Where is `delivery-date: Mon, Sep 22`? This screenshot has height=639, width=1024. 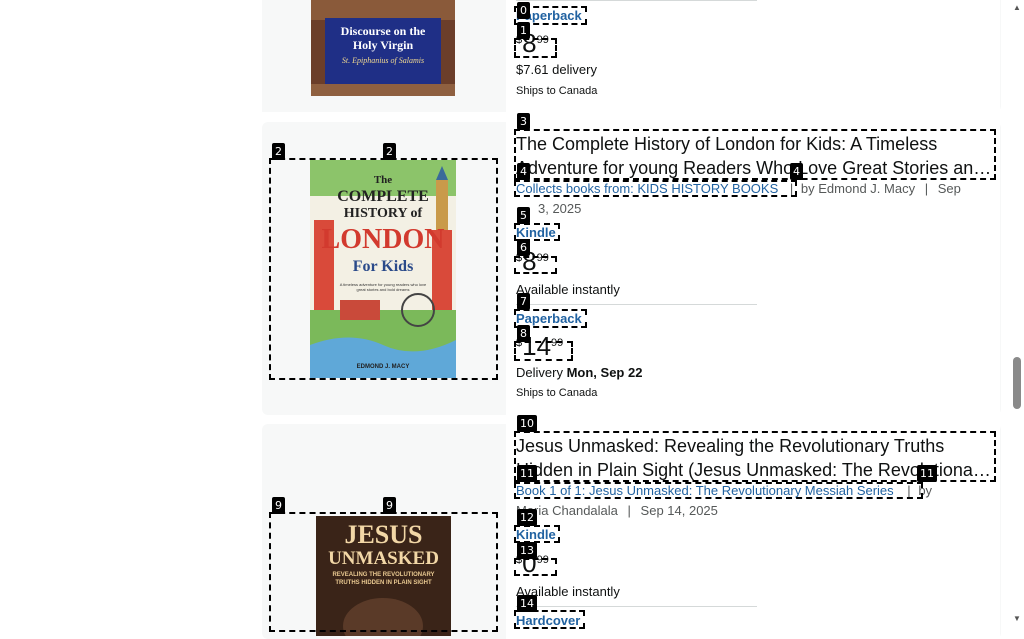 delivery-date: Mon, Sep 22 is located at coordinates (604, 372).